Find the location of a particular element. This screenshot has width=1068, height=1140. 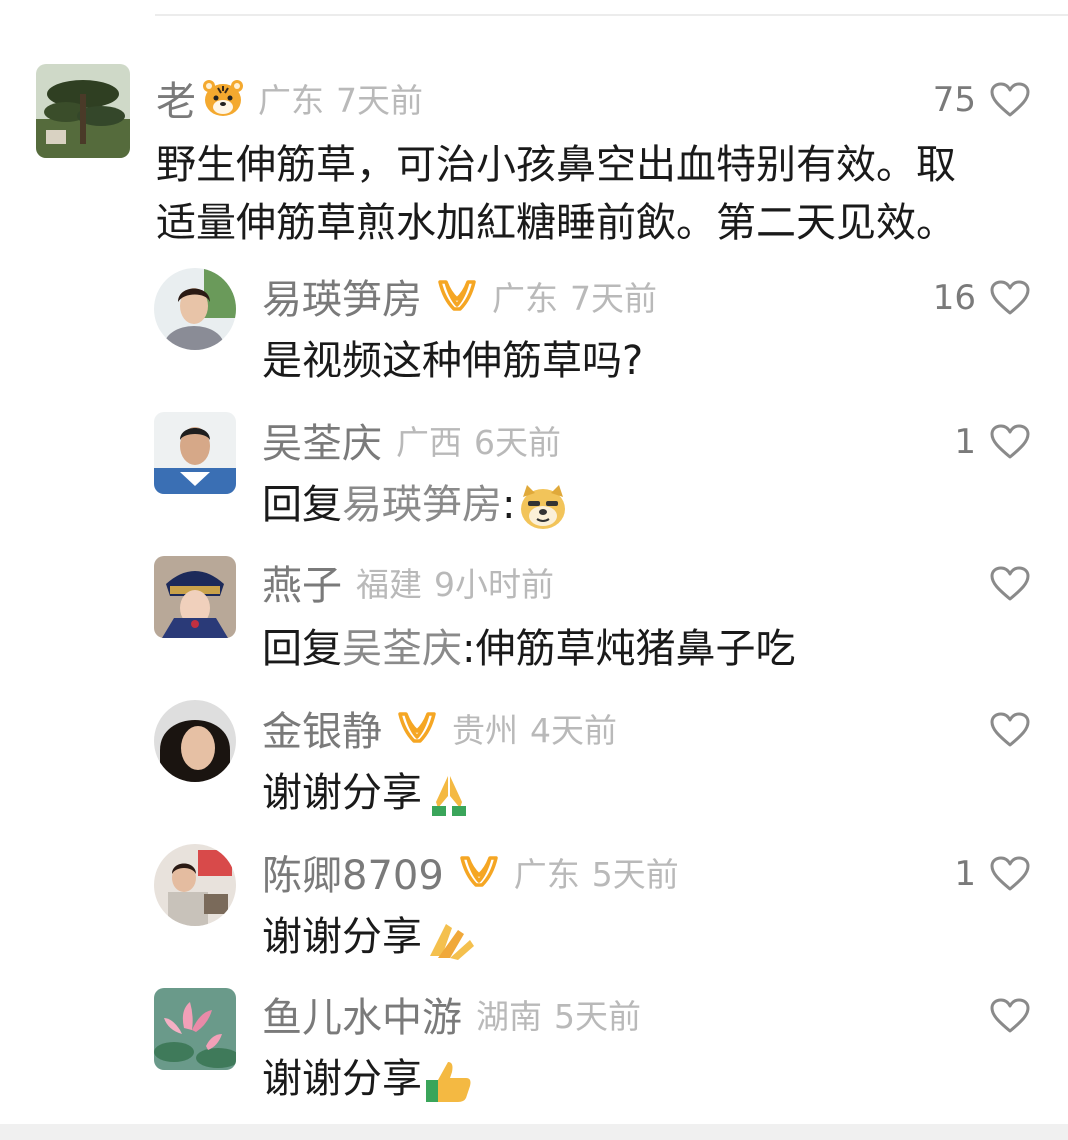

username: 陈卿8709 is located at coordinates (353, 872).